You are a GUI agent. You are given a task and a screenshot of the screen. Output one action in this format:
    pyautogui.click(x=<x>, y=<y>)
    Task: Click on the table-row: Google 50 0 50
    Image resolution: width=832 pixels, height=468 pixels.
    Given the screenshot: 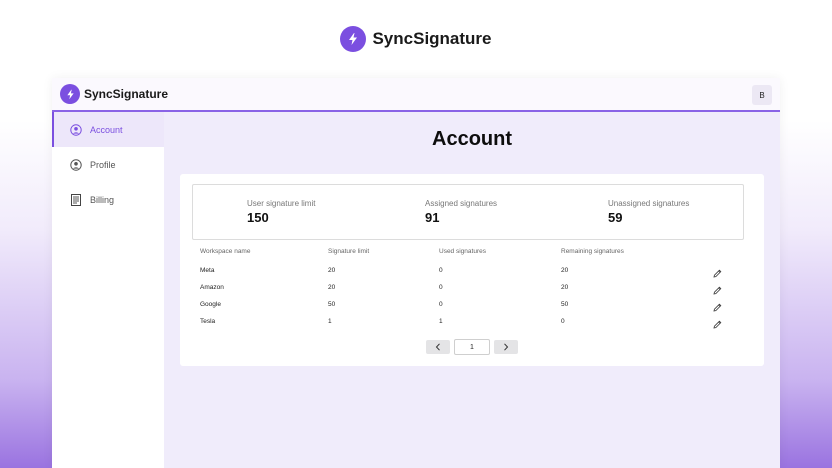 What is the action you would take?
    pyautogui.click(x=474, y=305)
    